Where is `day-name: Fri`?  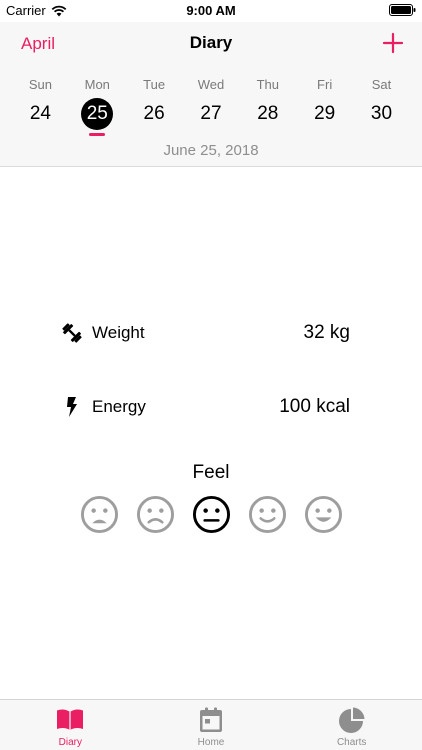
day-name: Fri is located at coordinates (325, 84).